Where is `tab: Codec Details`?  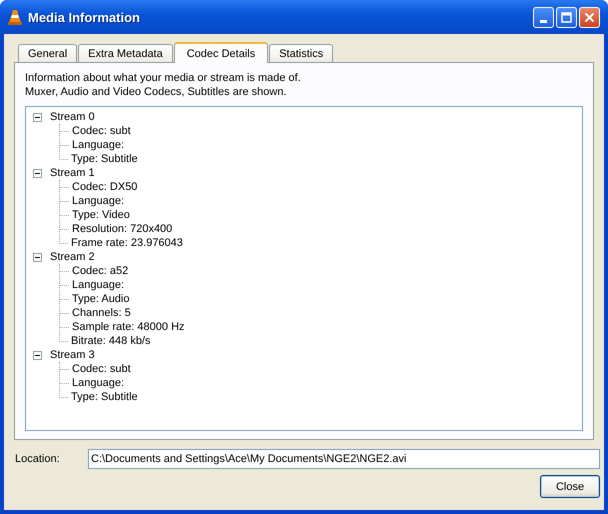 tab: Codec Details is located at coordinates (221, 52).